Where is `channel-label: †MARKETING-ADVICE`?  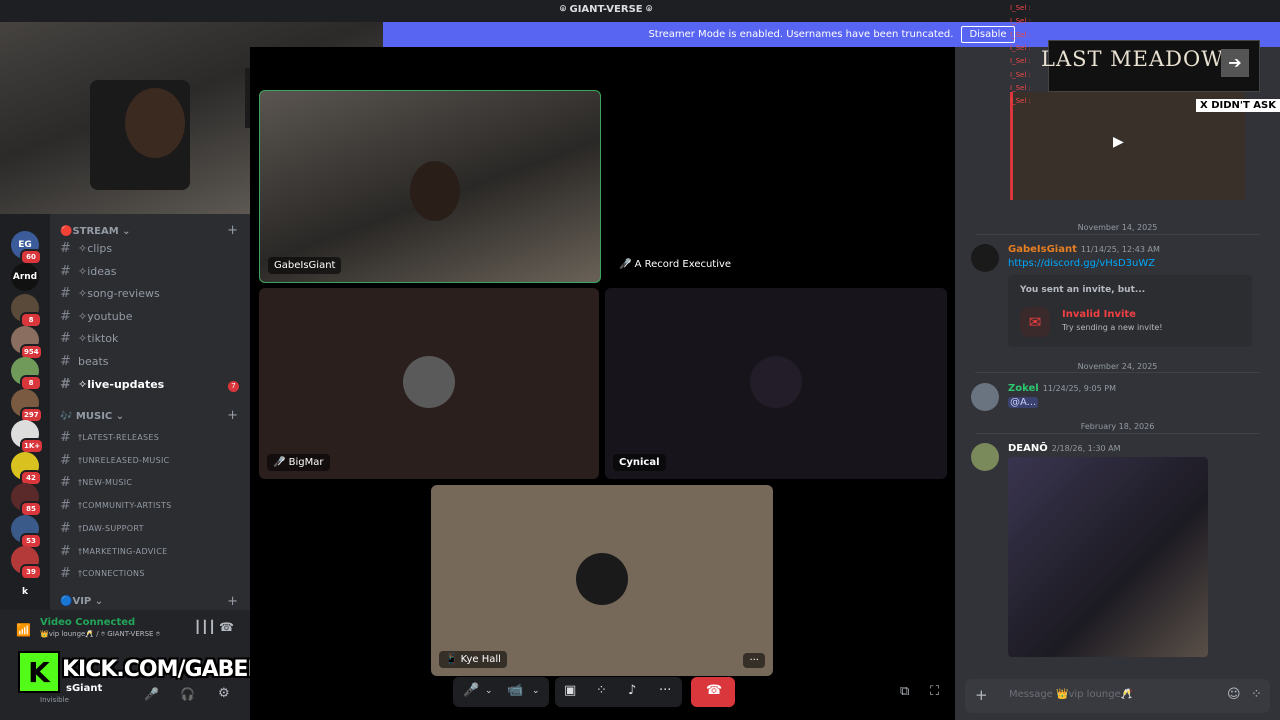 channel-label: †MARKETING-ADVICE is located at coordinates (123, 551).